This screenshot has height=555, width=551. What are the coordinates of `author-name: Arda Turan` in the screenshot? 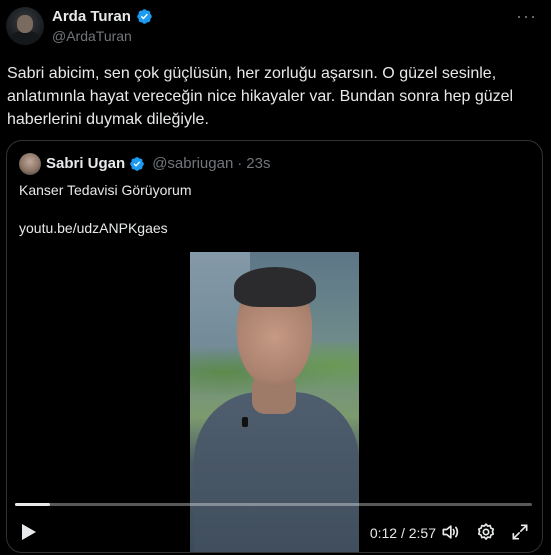 It's located at (91, 16).